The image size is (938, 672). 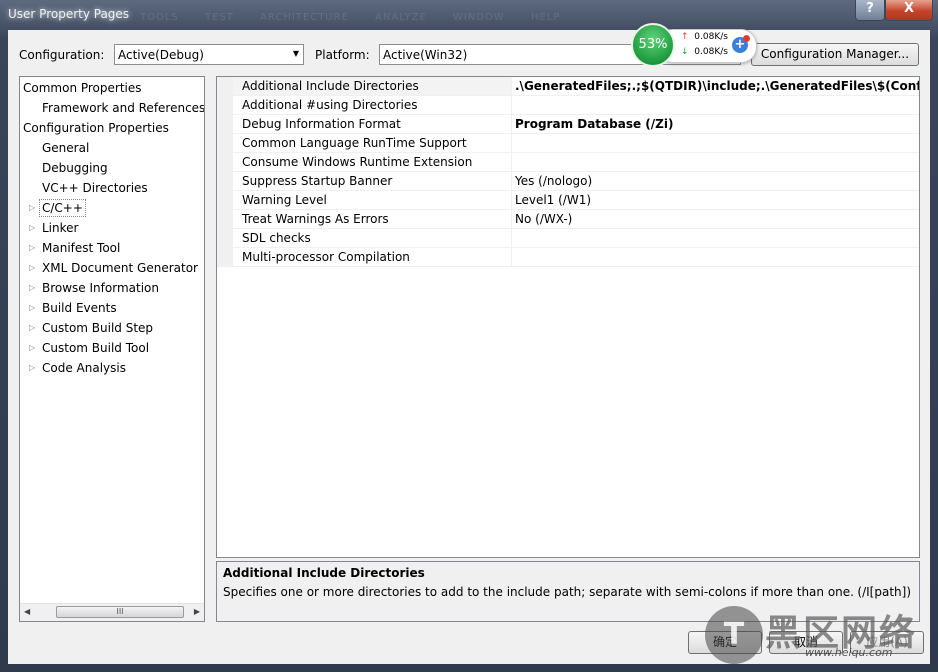 I want to click on tree-item-label: Code Analysis, so click(x=84, y=368).